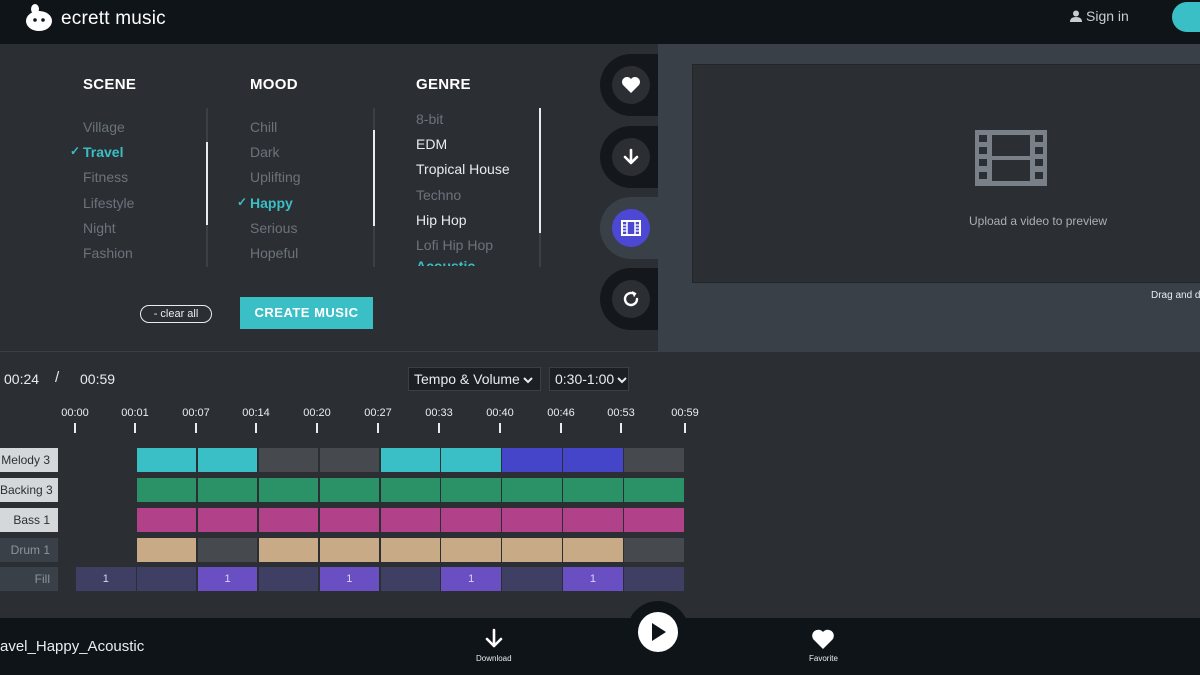 This screenshot has height=675, width=1200. What do you see at coordinates (275, 177) in the screenshot?
I see `mood-option-uplifting: Uplifting` at bounding box center [275, 177].